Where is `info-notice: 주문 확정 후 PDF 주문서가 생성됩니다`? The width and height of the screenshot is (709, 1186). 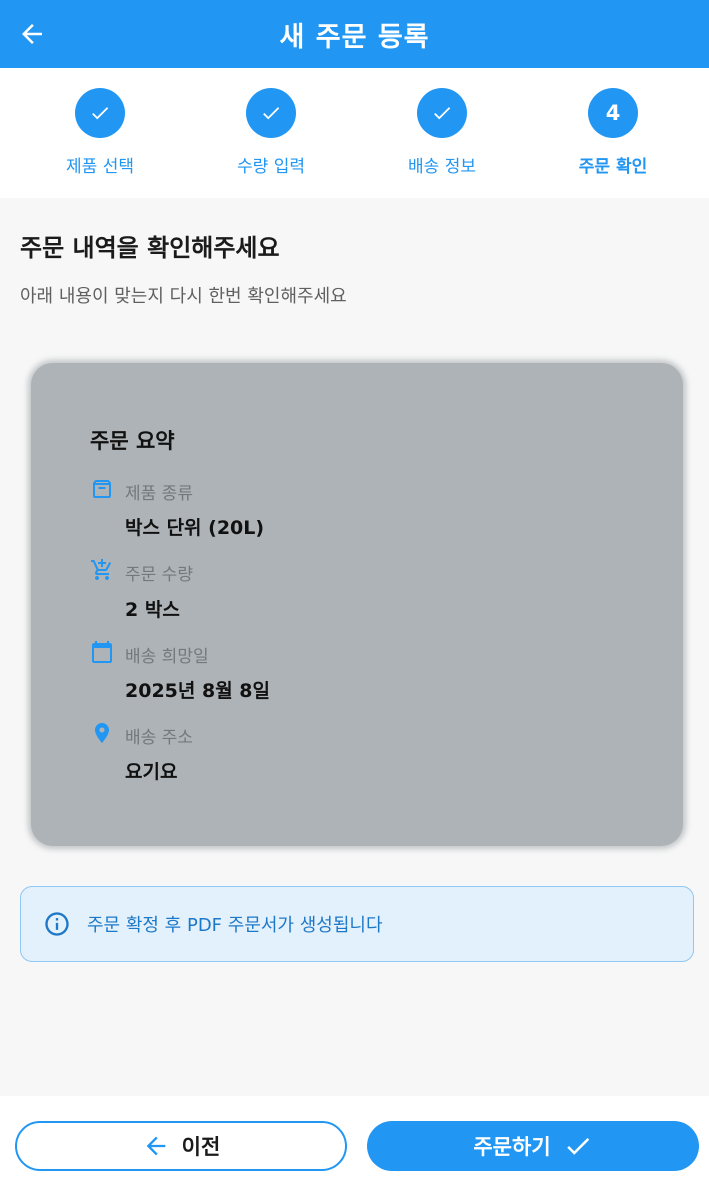 info-notice: 주문 확정 후 PDF 주문서가 생성됩니다 is located at coordinates (357, 924).